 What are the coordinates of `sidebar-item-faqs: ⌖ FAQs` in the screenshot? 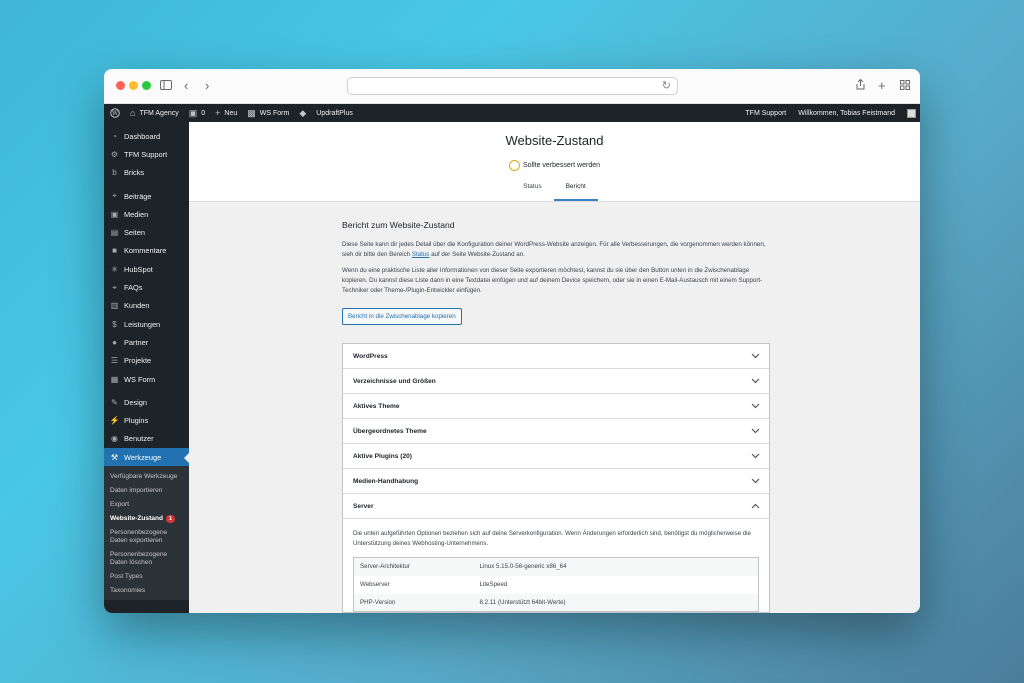 It's located at (146, 287).